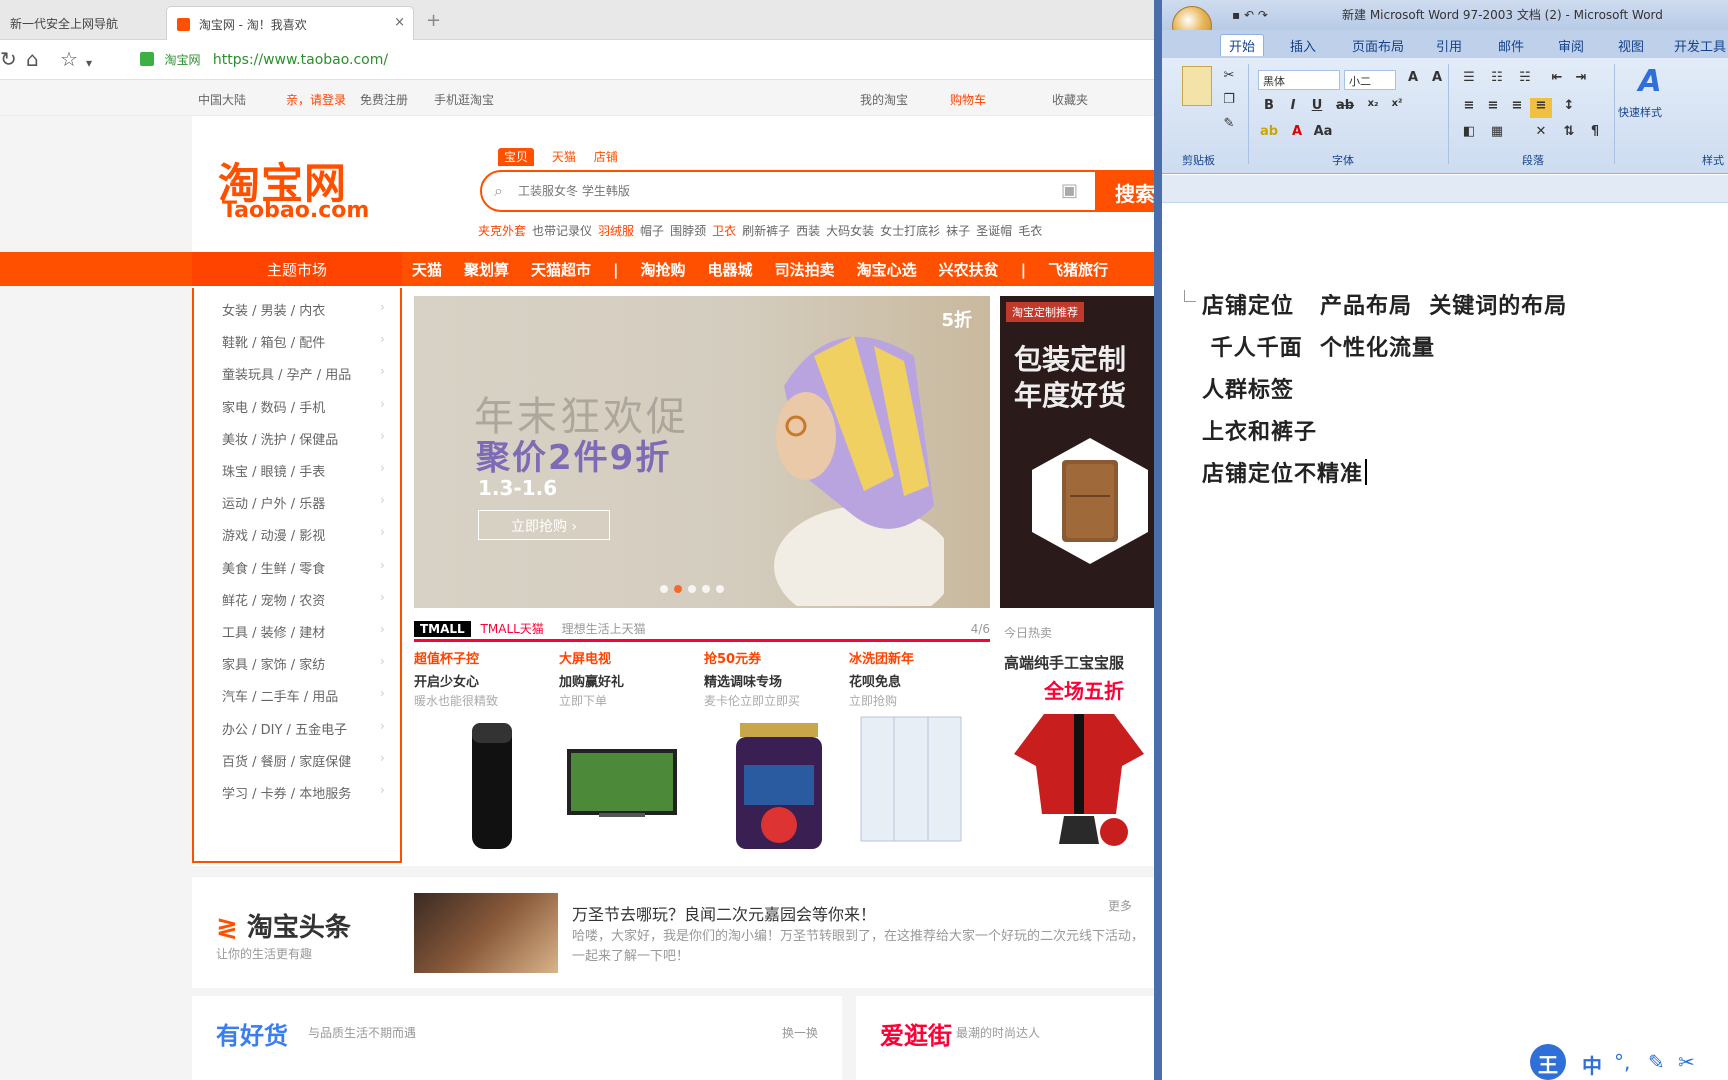 The width and height of the screenshot is (1728, 1080). What do you see at coordinates (1437, 80) in the screenshot?
I see `shrink-font-icon: A` at bounding box center [1437, 80].